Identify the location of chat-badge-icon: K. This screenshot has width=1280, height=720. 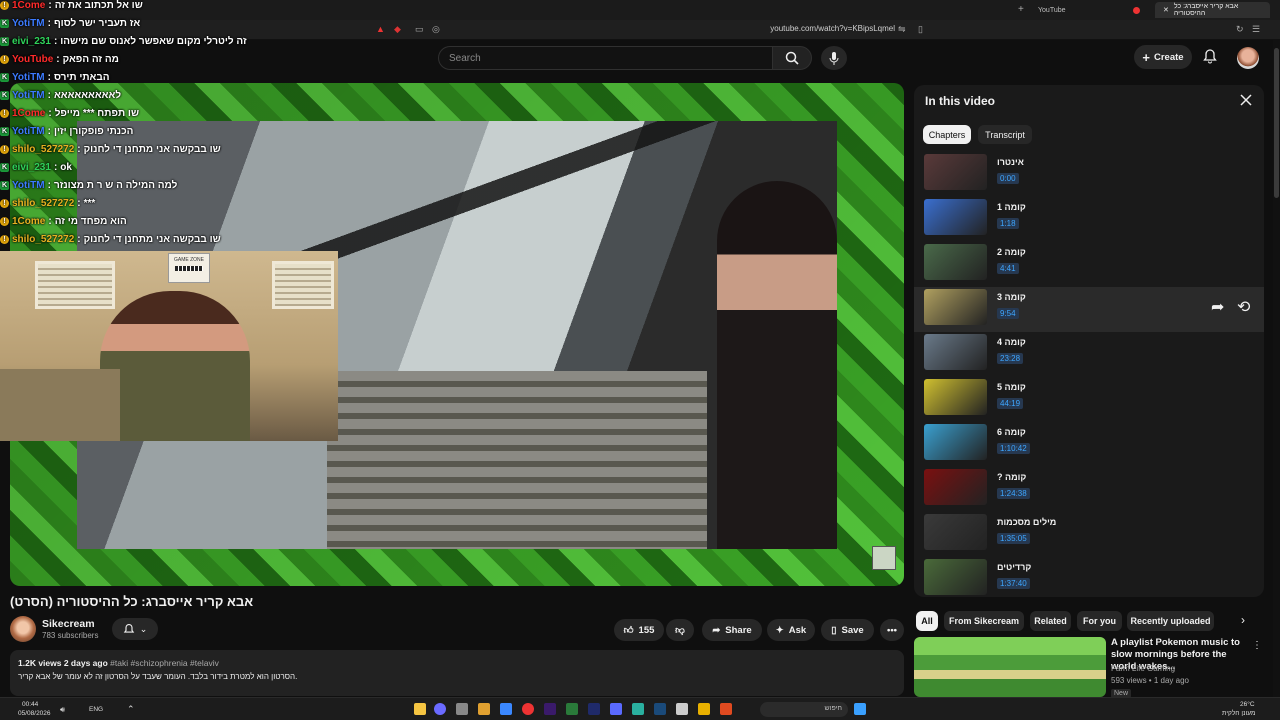
(4, 131).